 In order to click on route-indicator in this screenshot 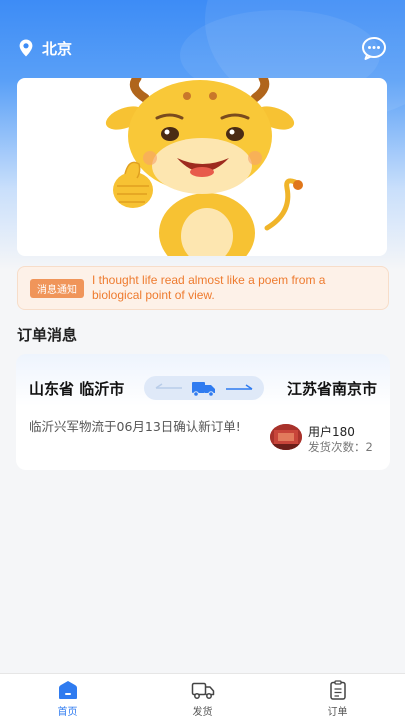, I will do `click(204, 388)`.